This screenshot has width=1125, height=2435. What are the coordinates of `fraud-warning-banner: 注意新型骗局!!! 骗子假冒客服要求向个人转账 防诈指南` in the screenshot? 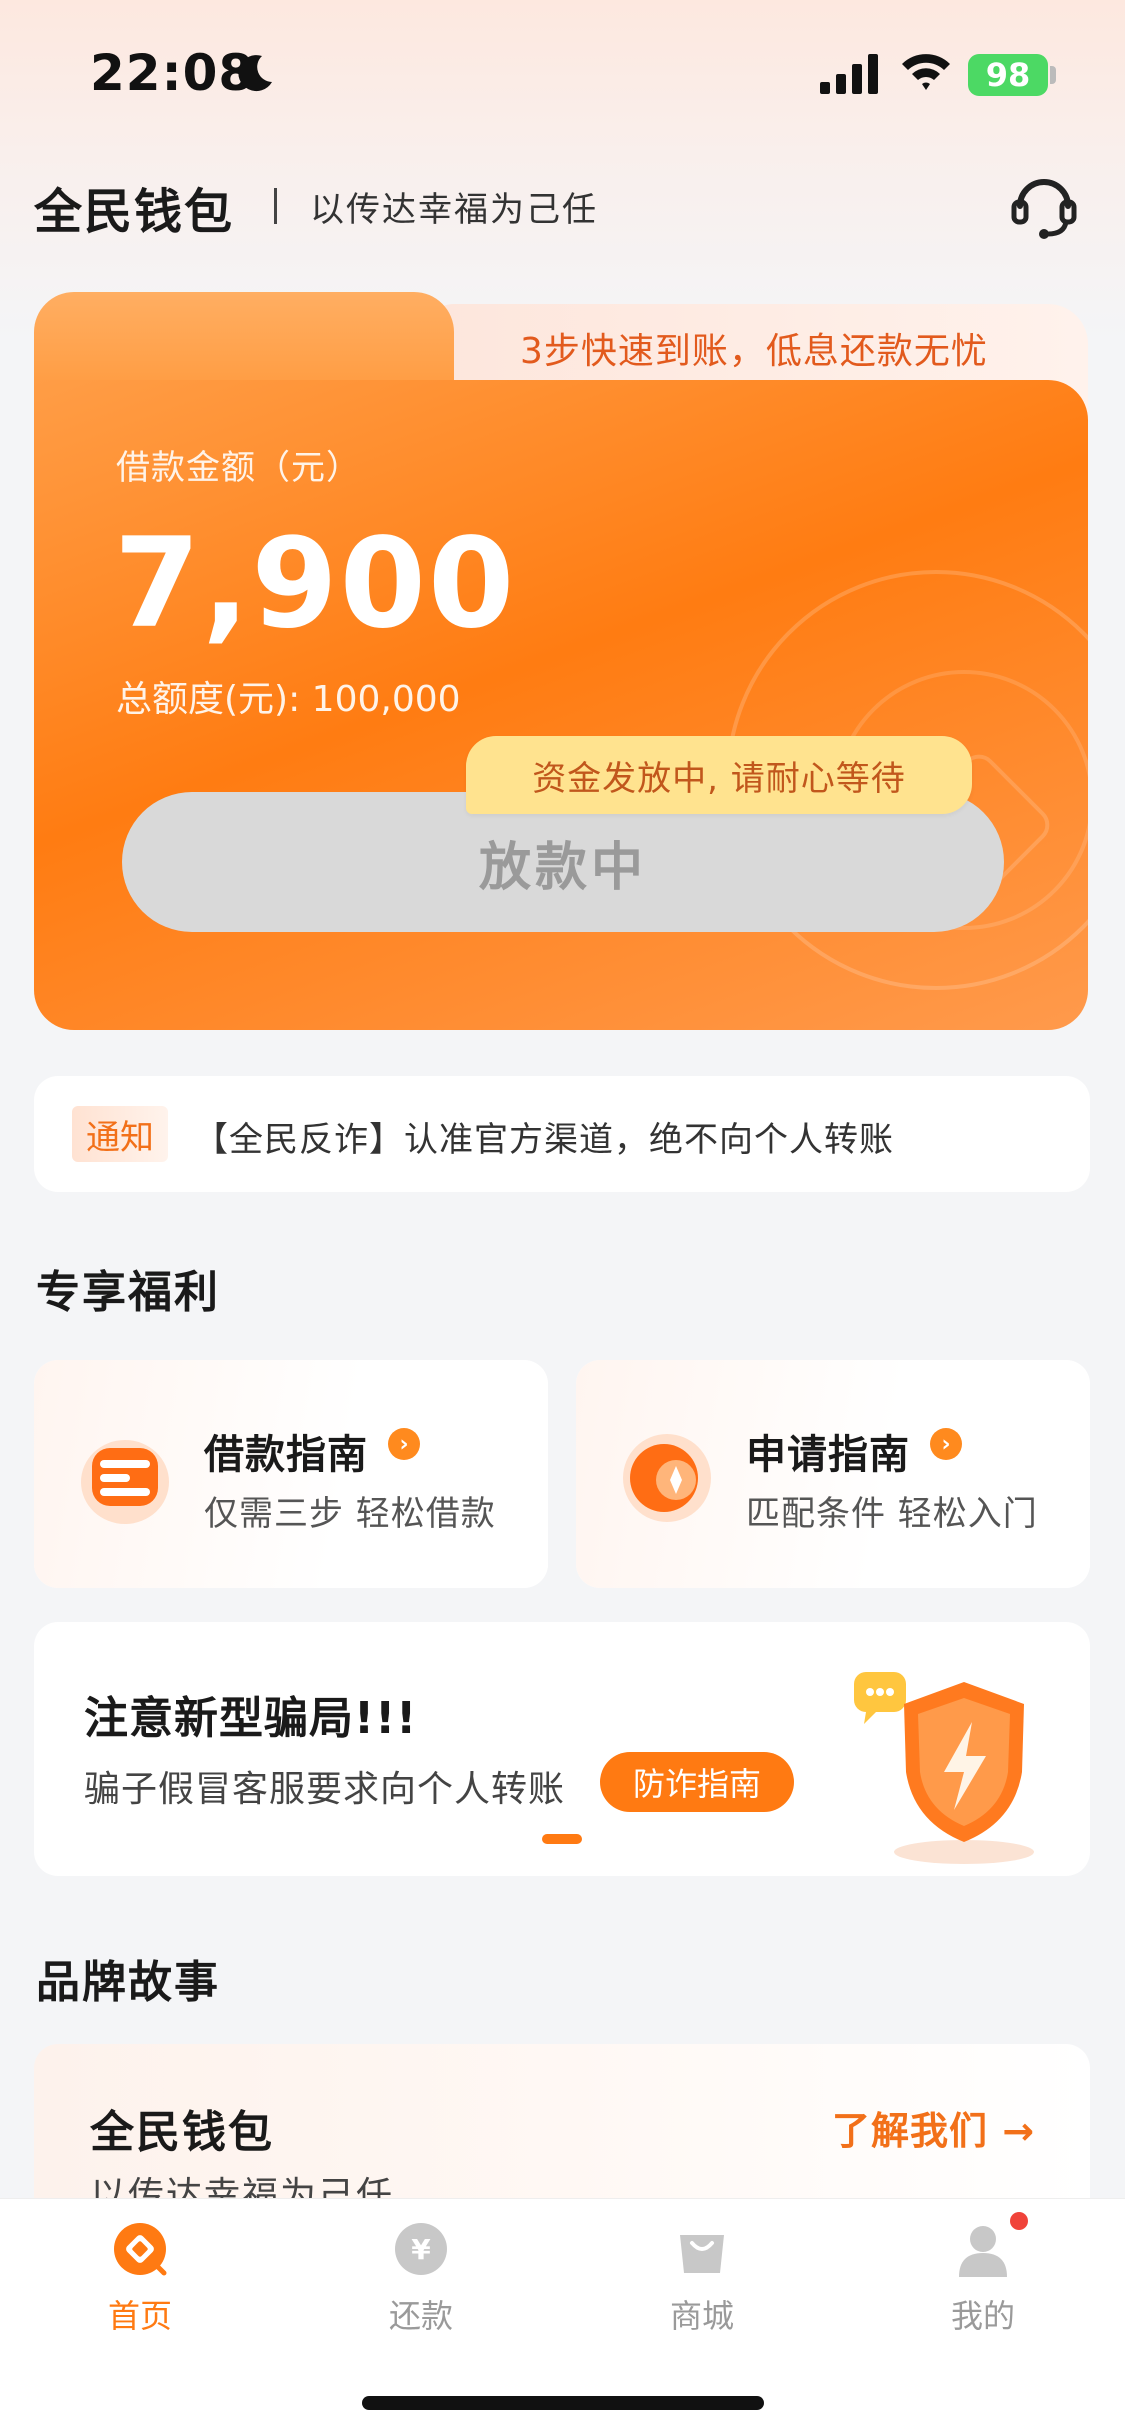 It's located at (562, 1749).